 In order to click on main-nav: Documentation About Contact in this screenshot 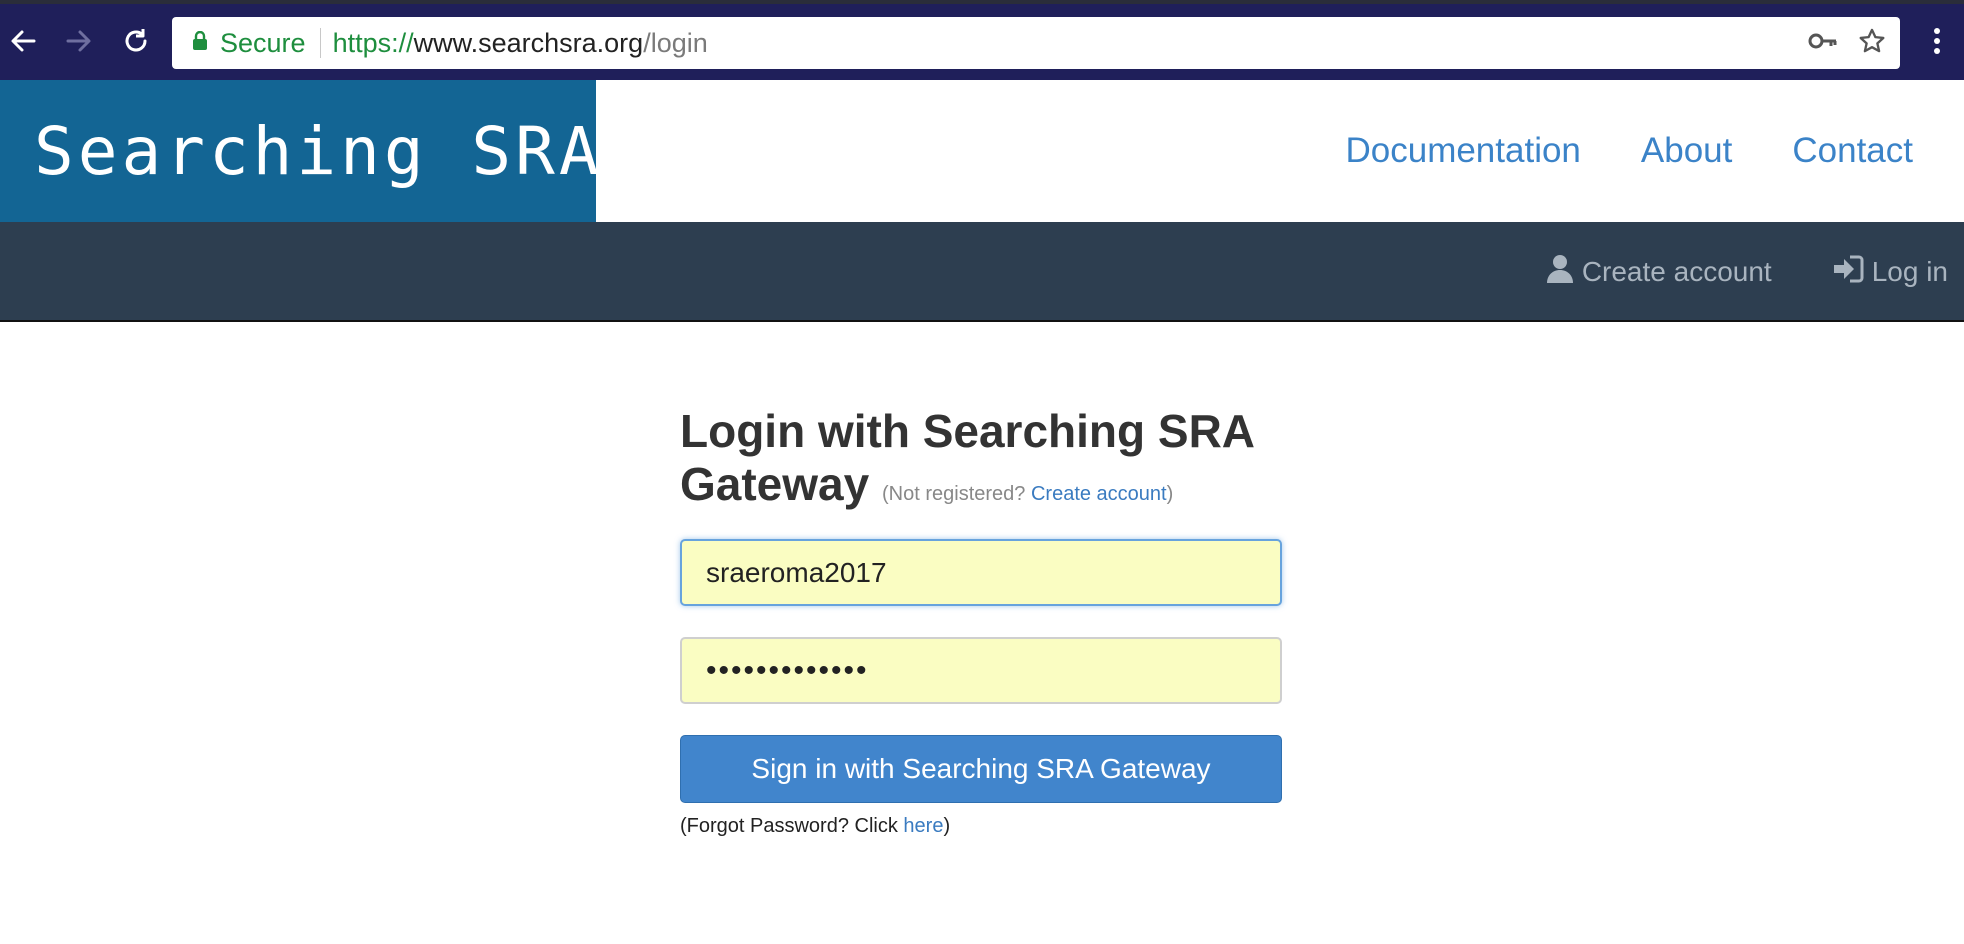, I will do `click(1629, 151)`.